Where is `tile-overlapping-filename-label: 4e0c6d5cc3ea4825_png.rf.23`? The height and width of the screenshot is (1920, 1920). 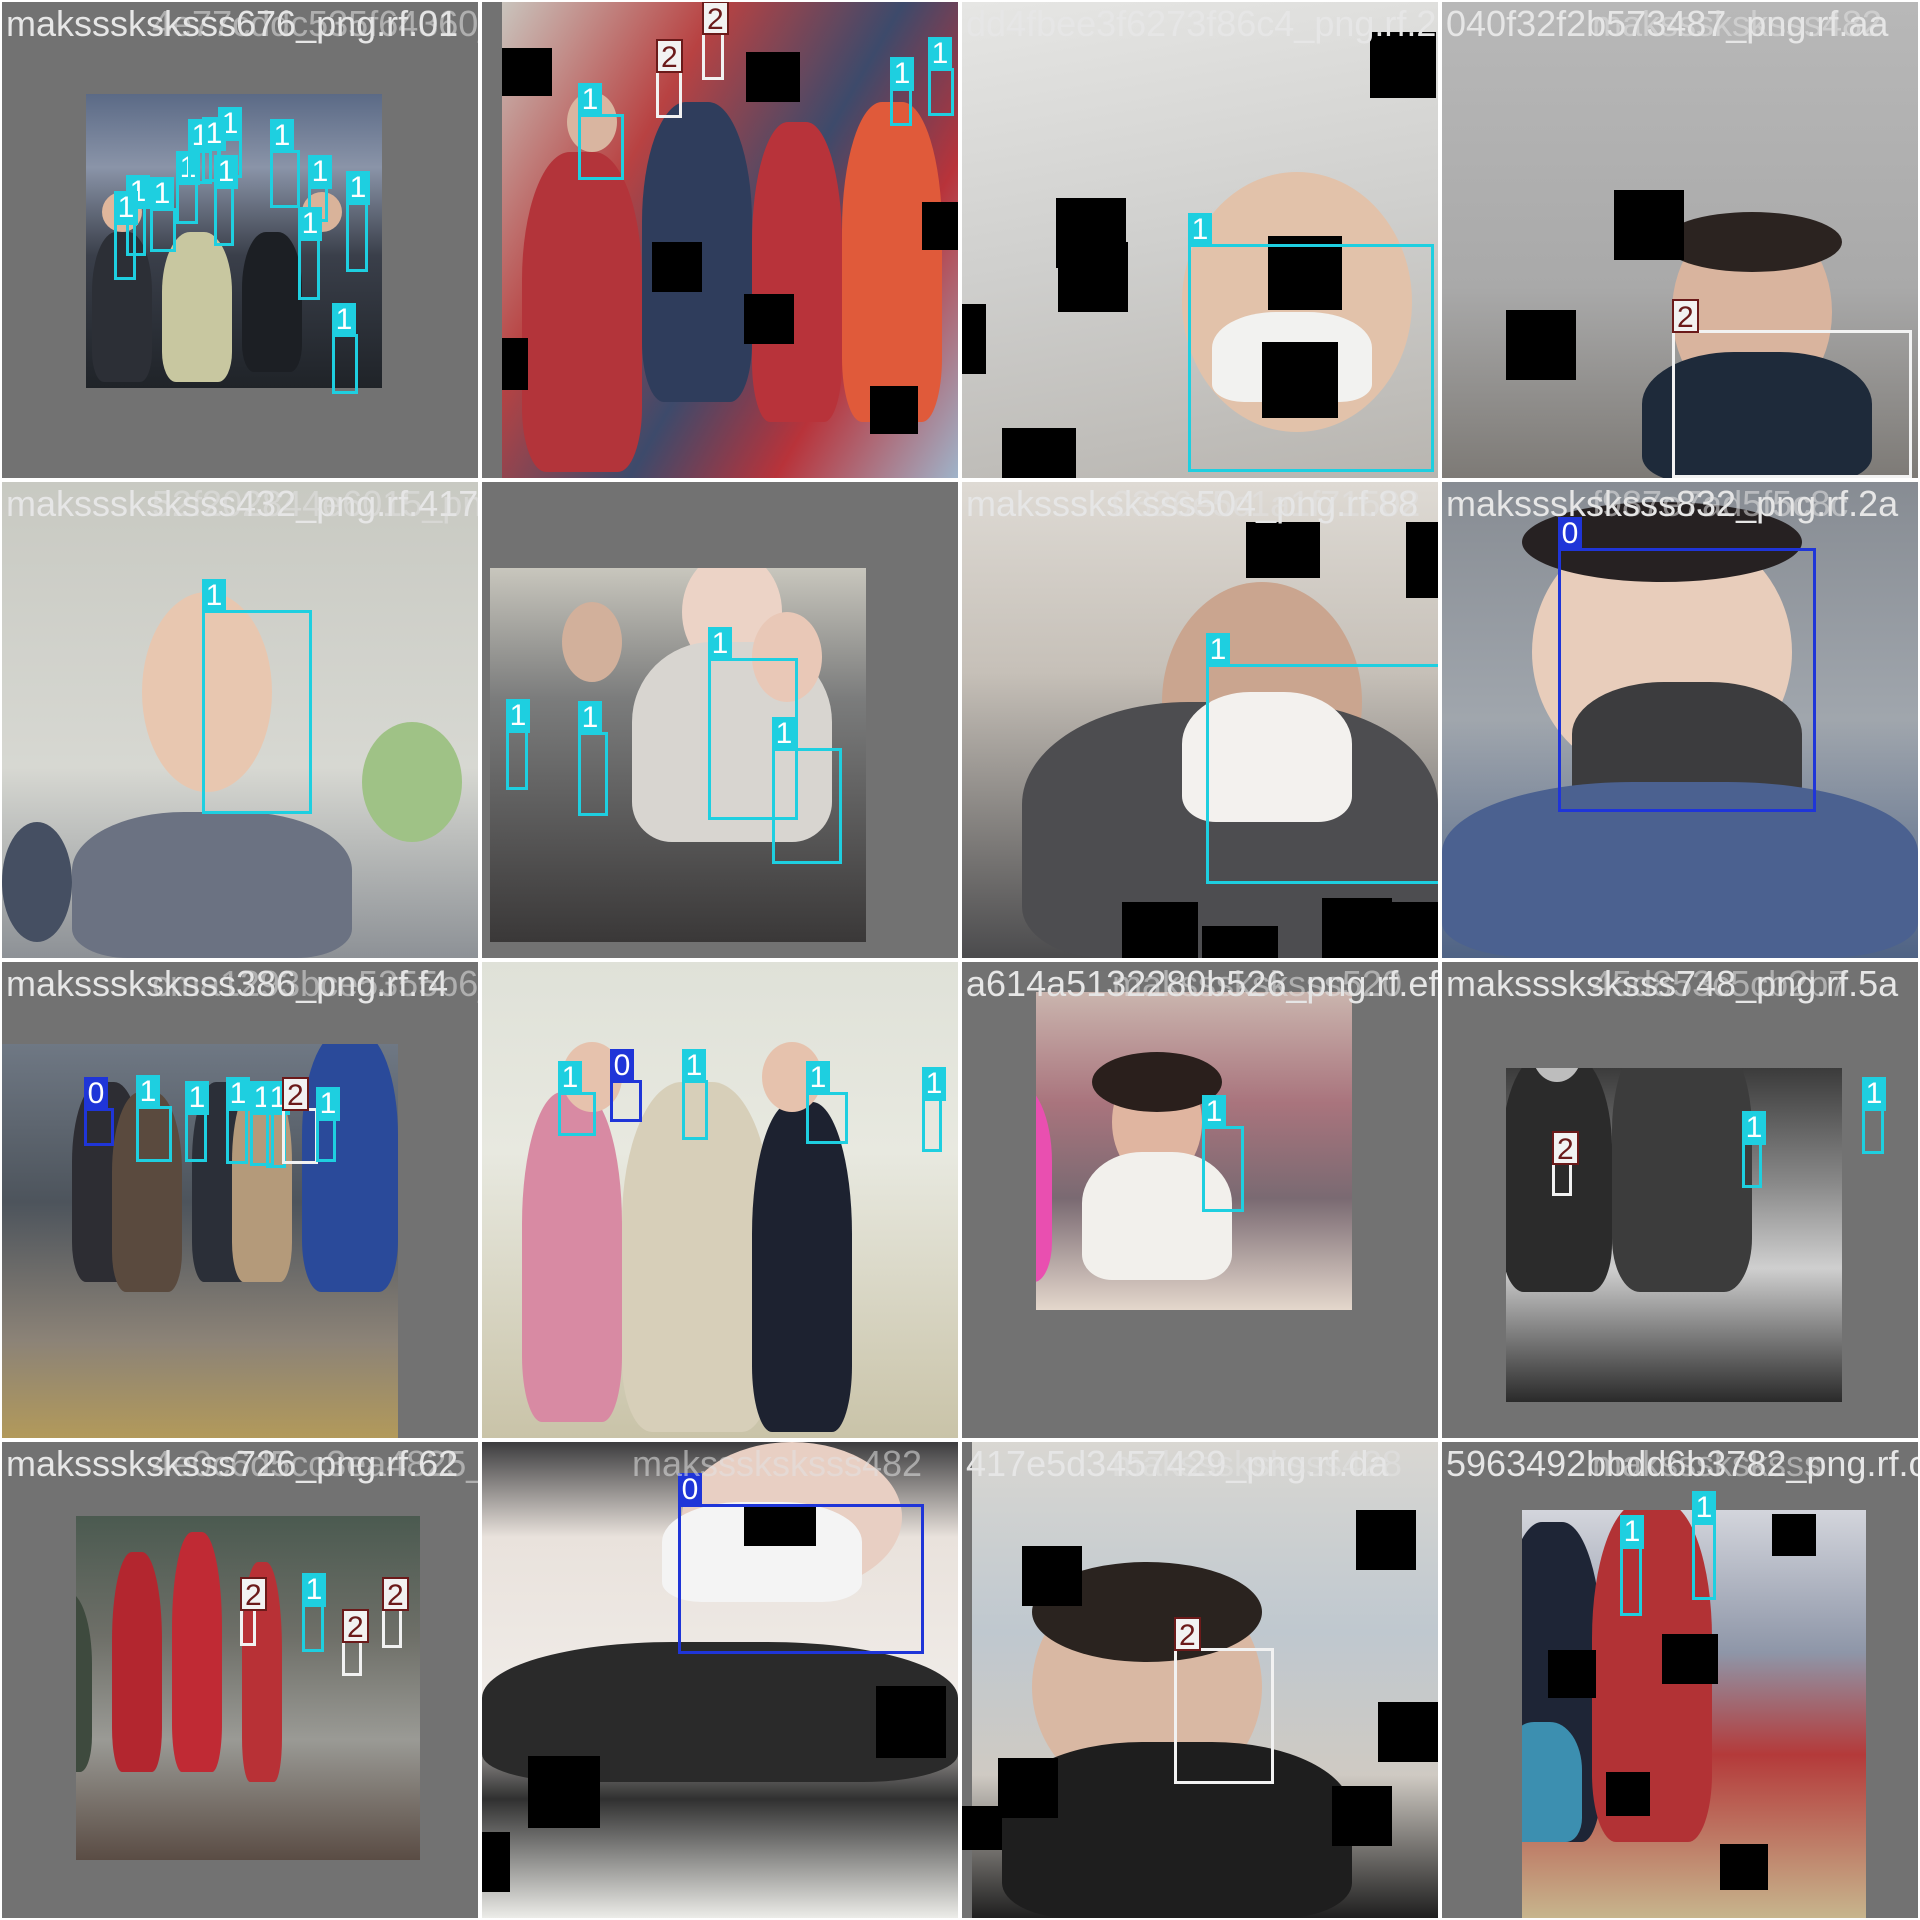 tile-overlapping-filename-label: 4e0c6d5cc3ea4825_png.rf.23 is located at coordinates (315, 1463).